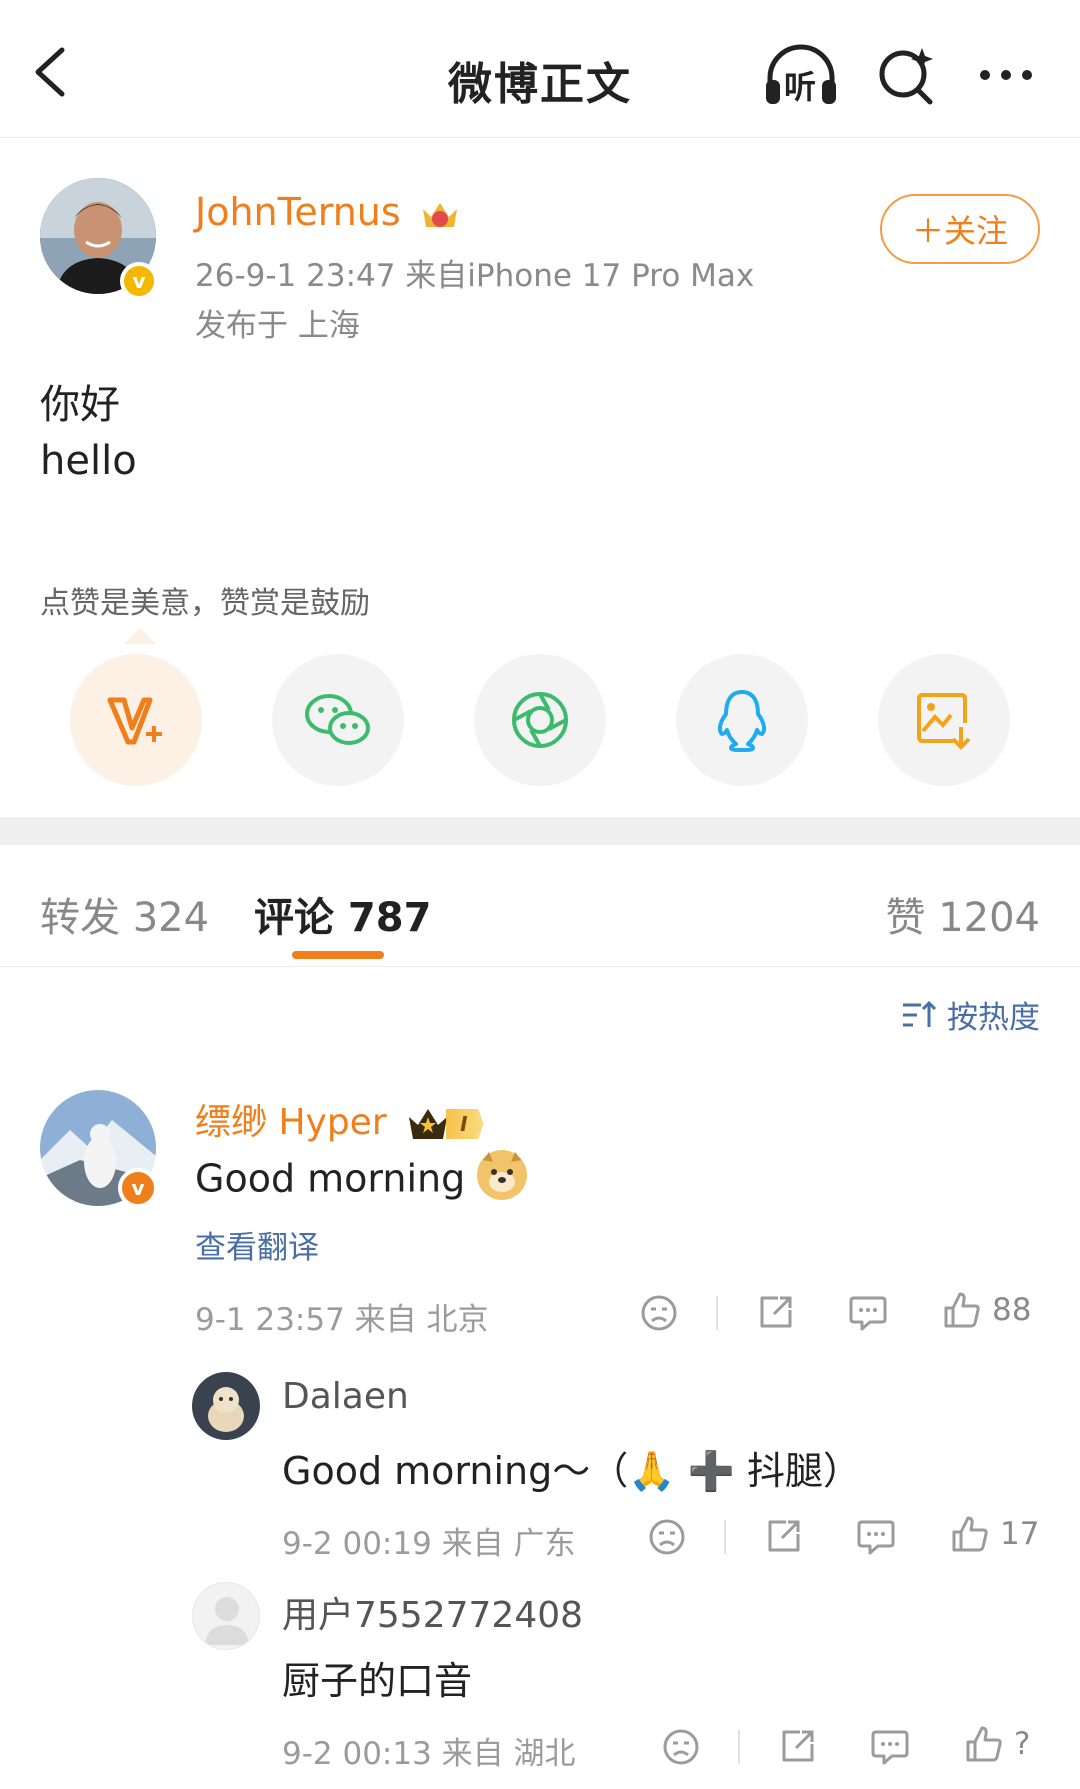 The width and height of the screenshot is (1080, 1789). I want to click on comment-text-content: Good morning, so click(330, 1178).